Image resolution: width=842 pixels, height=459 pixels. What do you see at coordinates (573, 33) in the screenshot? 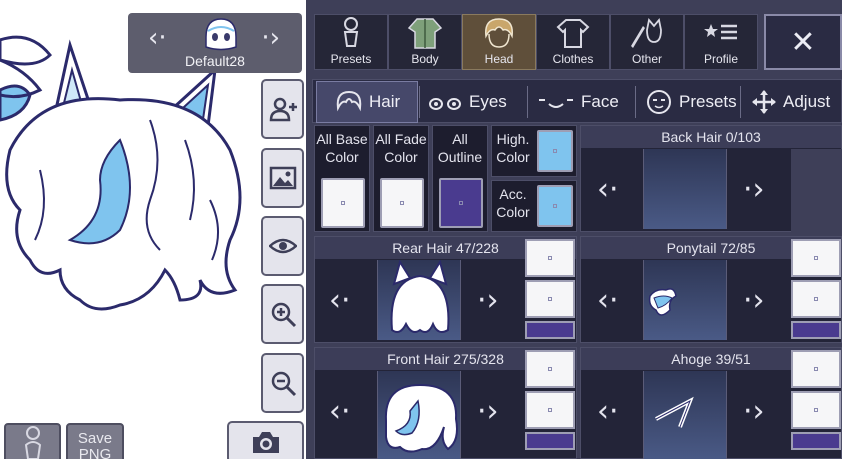
I see `tshirt-icon` at bounding box center [573, 33].